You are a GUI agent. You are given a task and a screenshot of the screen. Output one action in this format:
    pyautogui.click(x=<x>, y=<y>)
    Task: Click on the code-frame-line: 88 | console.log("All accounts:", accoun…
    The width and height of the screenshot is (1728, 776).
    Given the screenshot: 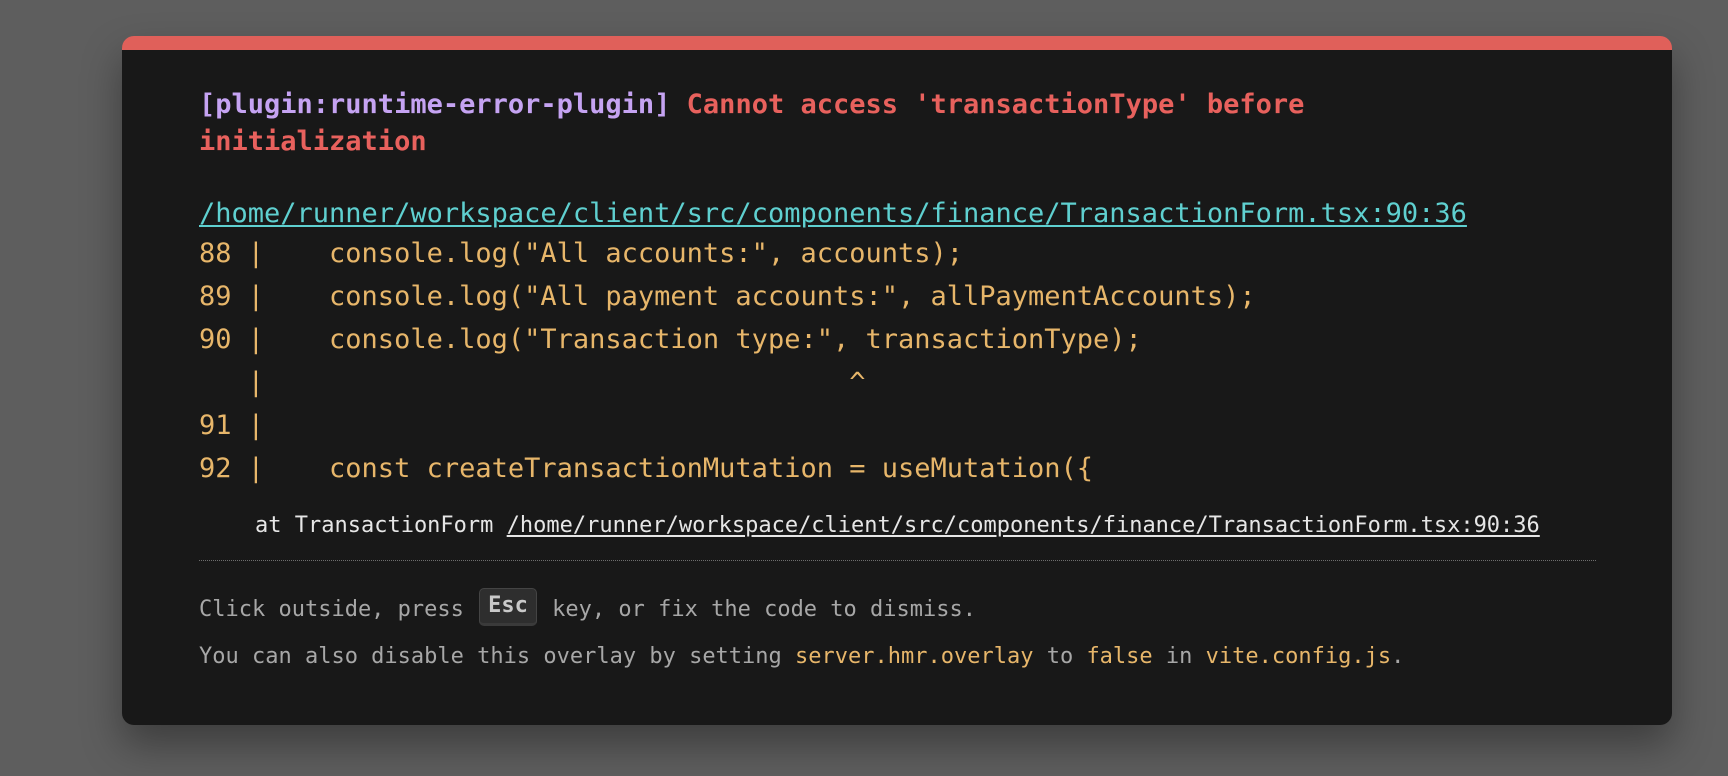 What is the action you would take?
    pyautogui.click(x=581, y=253)
    